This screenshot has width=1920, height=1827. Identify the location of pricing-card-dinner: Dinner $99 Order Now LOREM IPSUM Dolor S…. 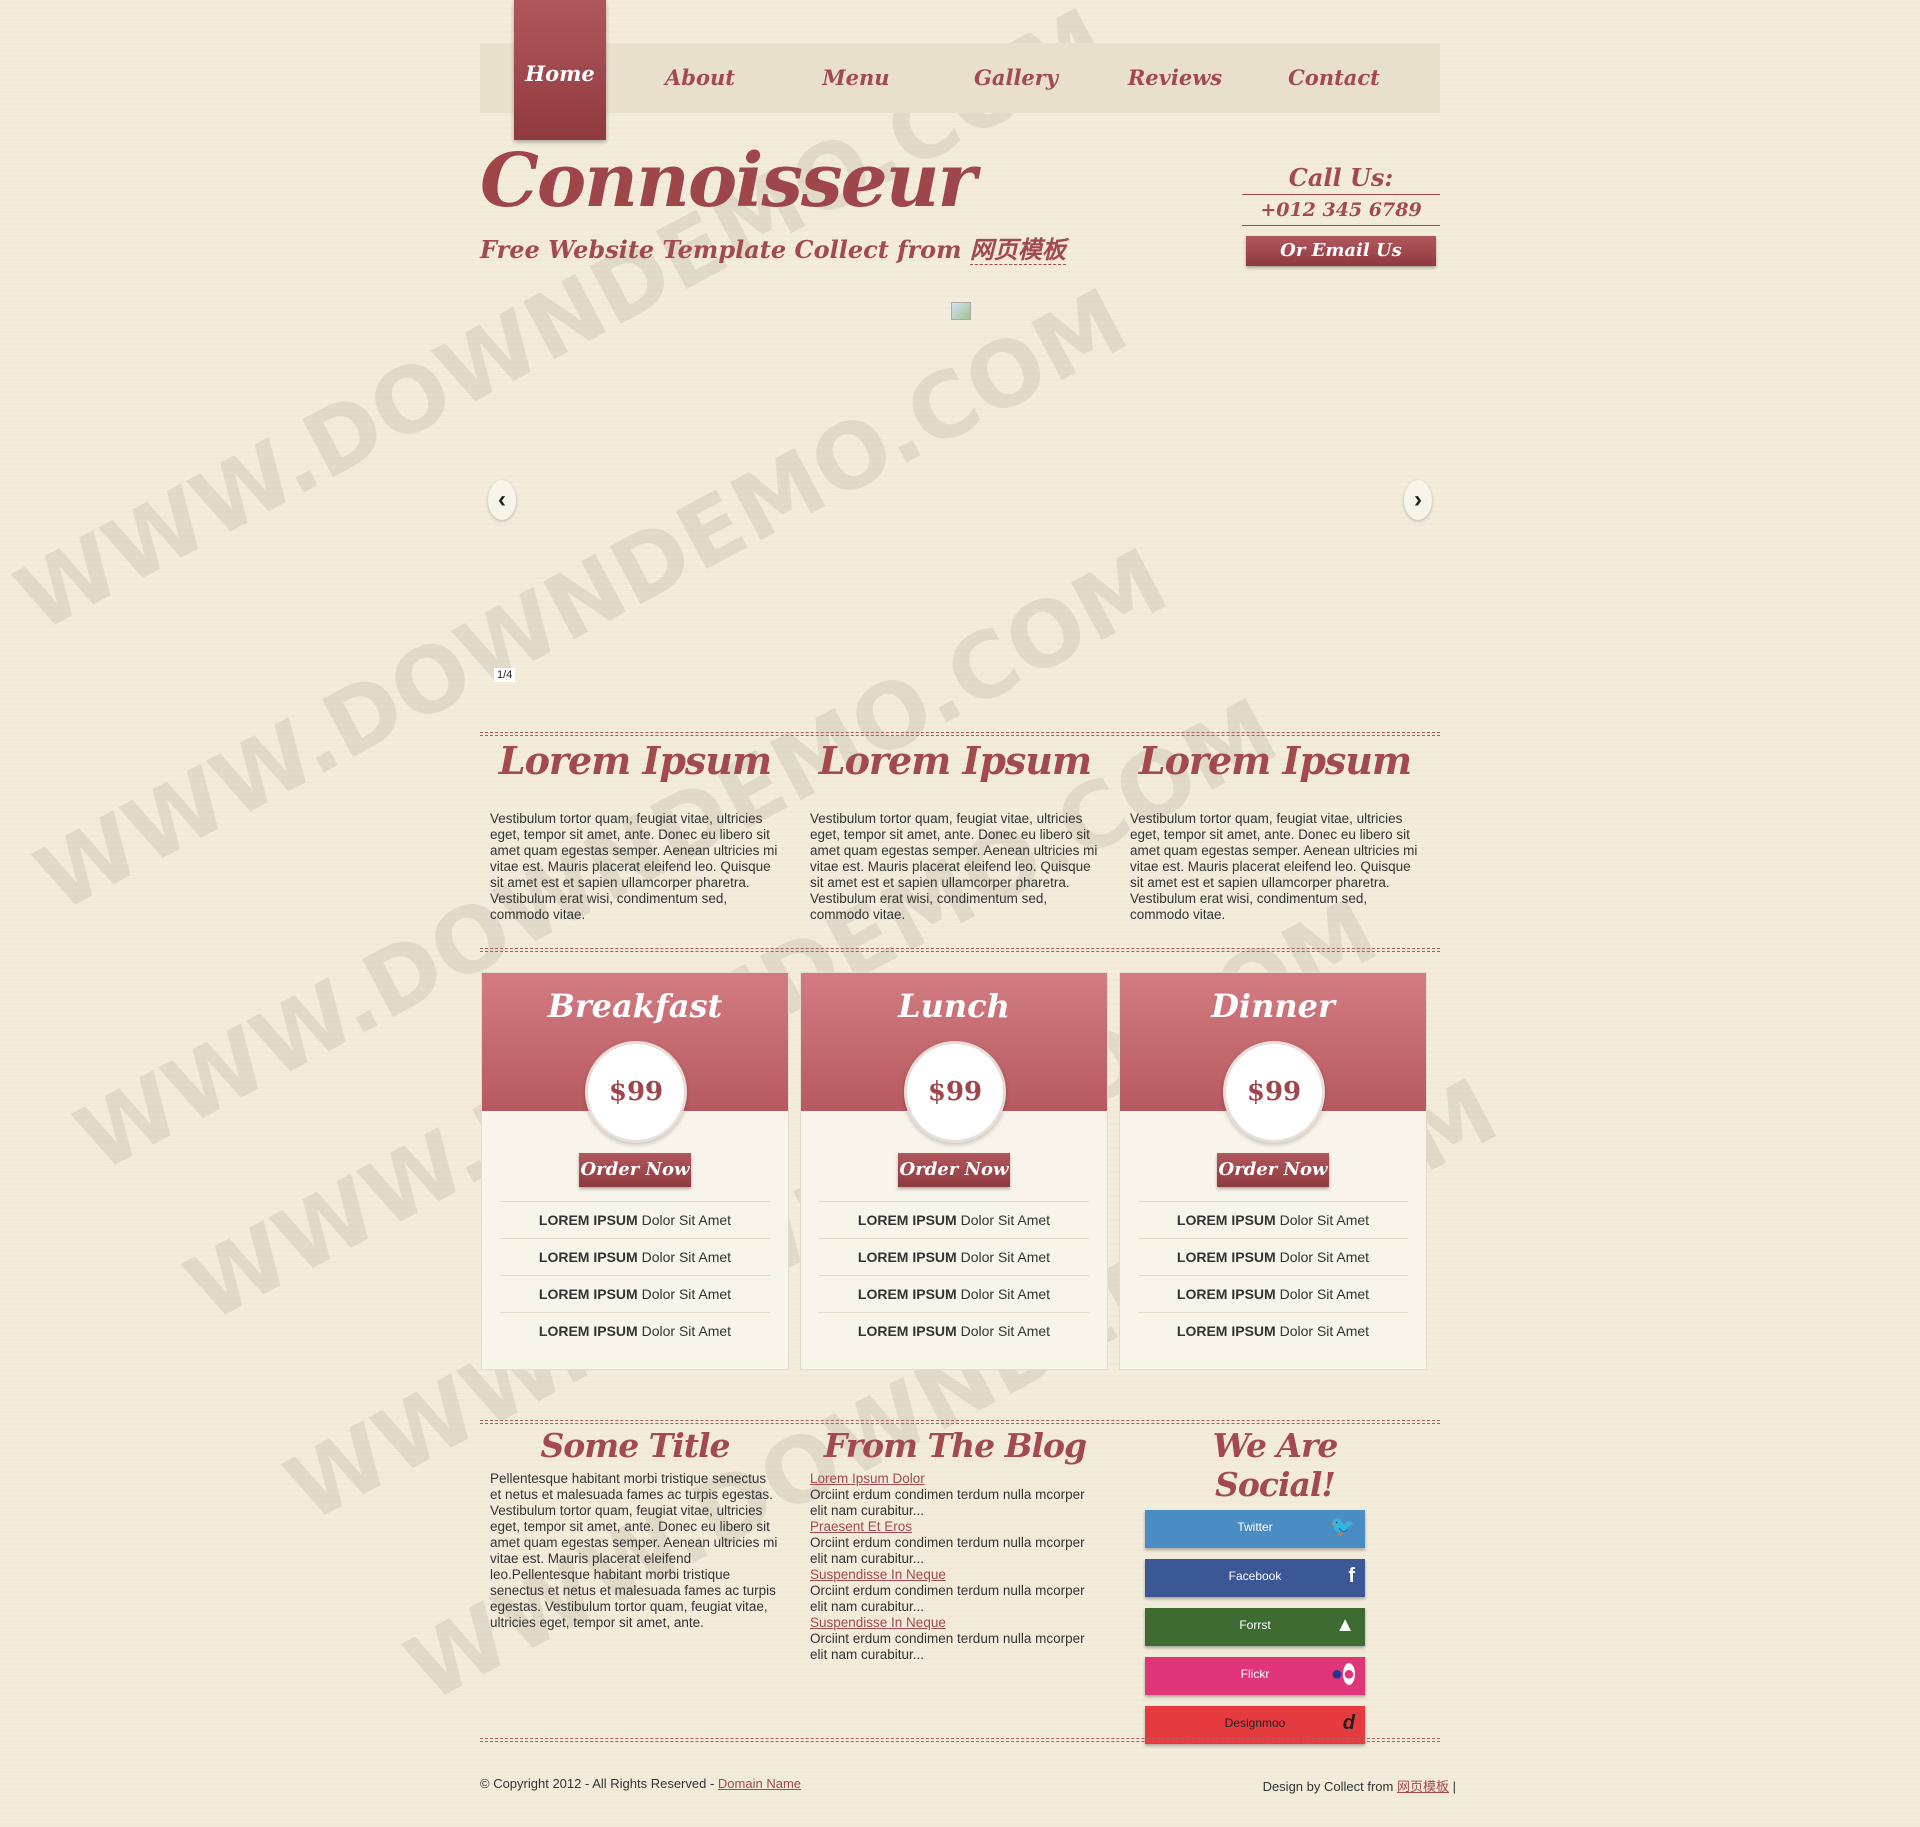
(1273, 1171).